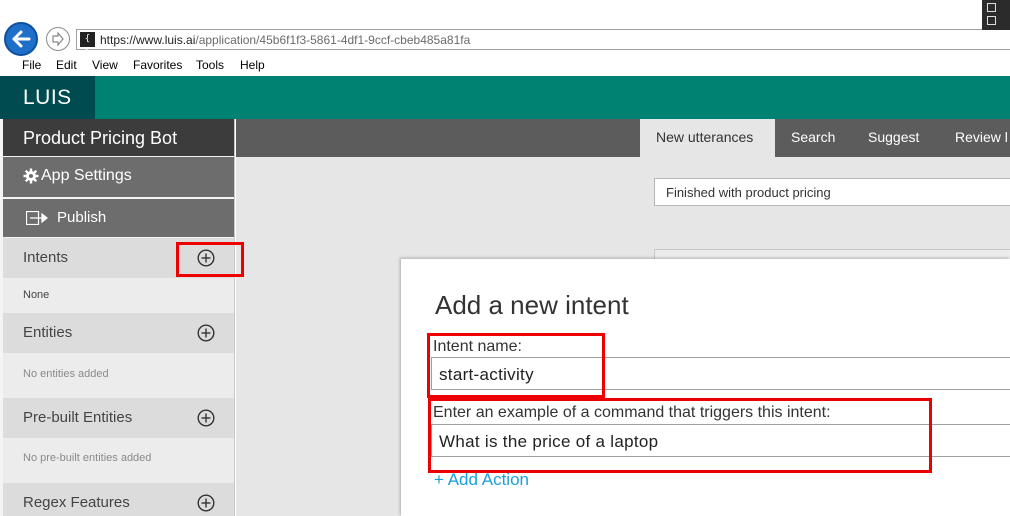 This screenshot has height=516, width=1010. I want to click on entities-label: Entities, so click(48, 332).